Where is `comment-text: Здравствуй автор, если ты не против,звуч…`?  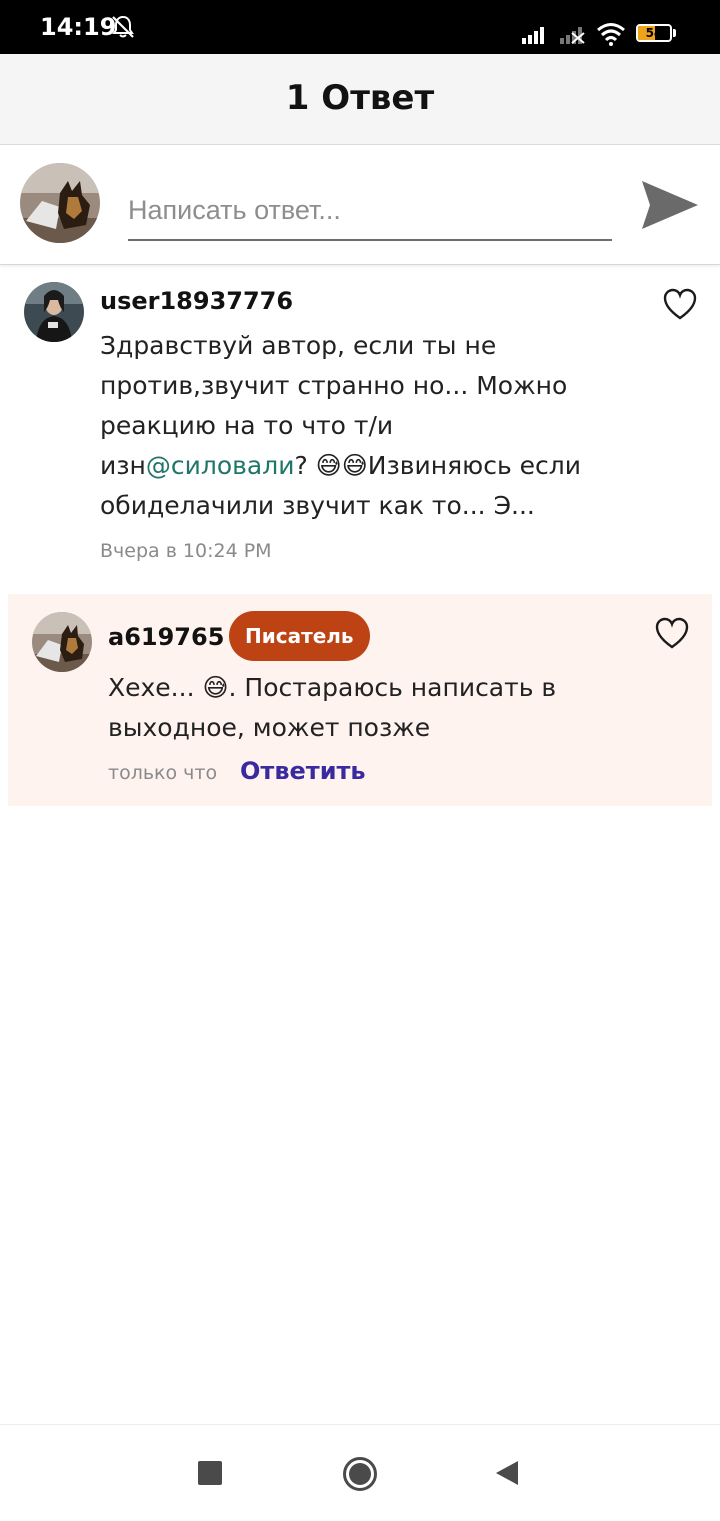
comment-text: Здравствуй автор, если ты не против,звуч… is located at coordinates (350, 426).